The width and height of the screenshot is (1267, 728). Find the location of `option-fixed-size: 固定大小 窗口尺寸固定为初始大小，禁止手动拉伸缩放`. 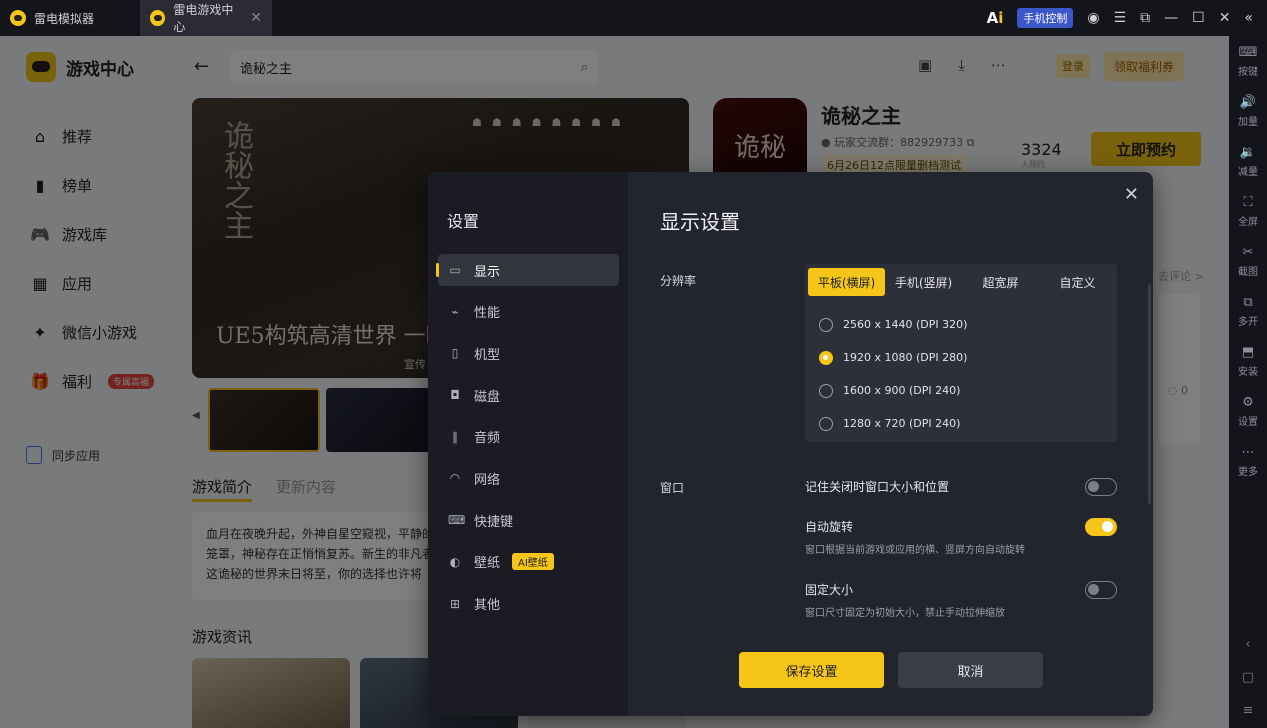

option-fixed-size: 固定大小 窗口尺寸固定为初始大小，禁止手动拉伸缩放 is located at coordinates (961, 600).